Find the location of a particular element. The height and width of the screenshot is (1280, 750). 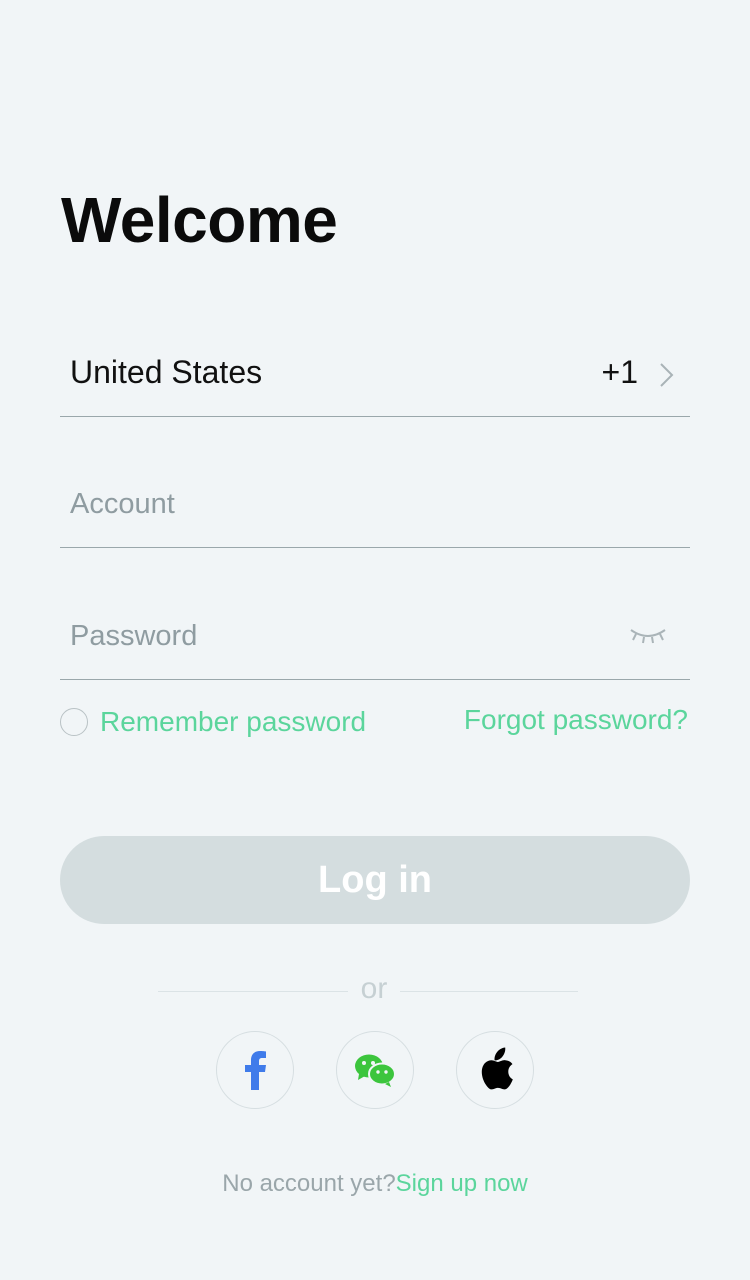

forgot-password-link: Forgot password? is located at coordinates (576, 720).